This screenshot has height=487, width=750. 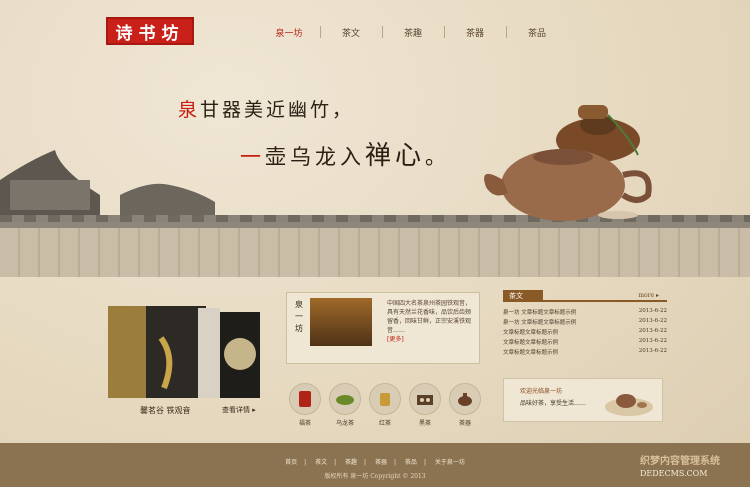 I want to click on watermark: 织梦内容管理系统 DEDECMS.COM, so click(x=695, y=469).